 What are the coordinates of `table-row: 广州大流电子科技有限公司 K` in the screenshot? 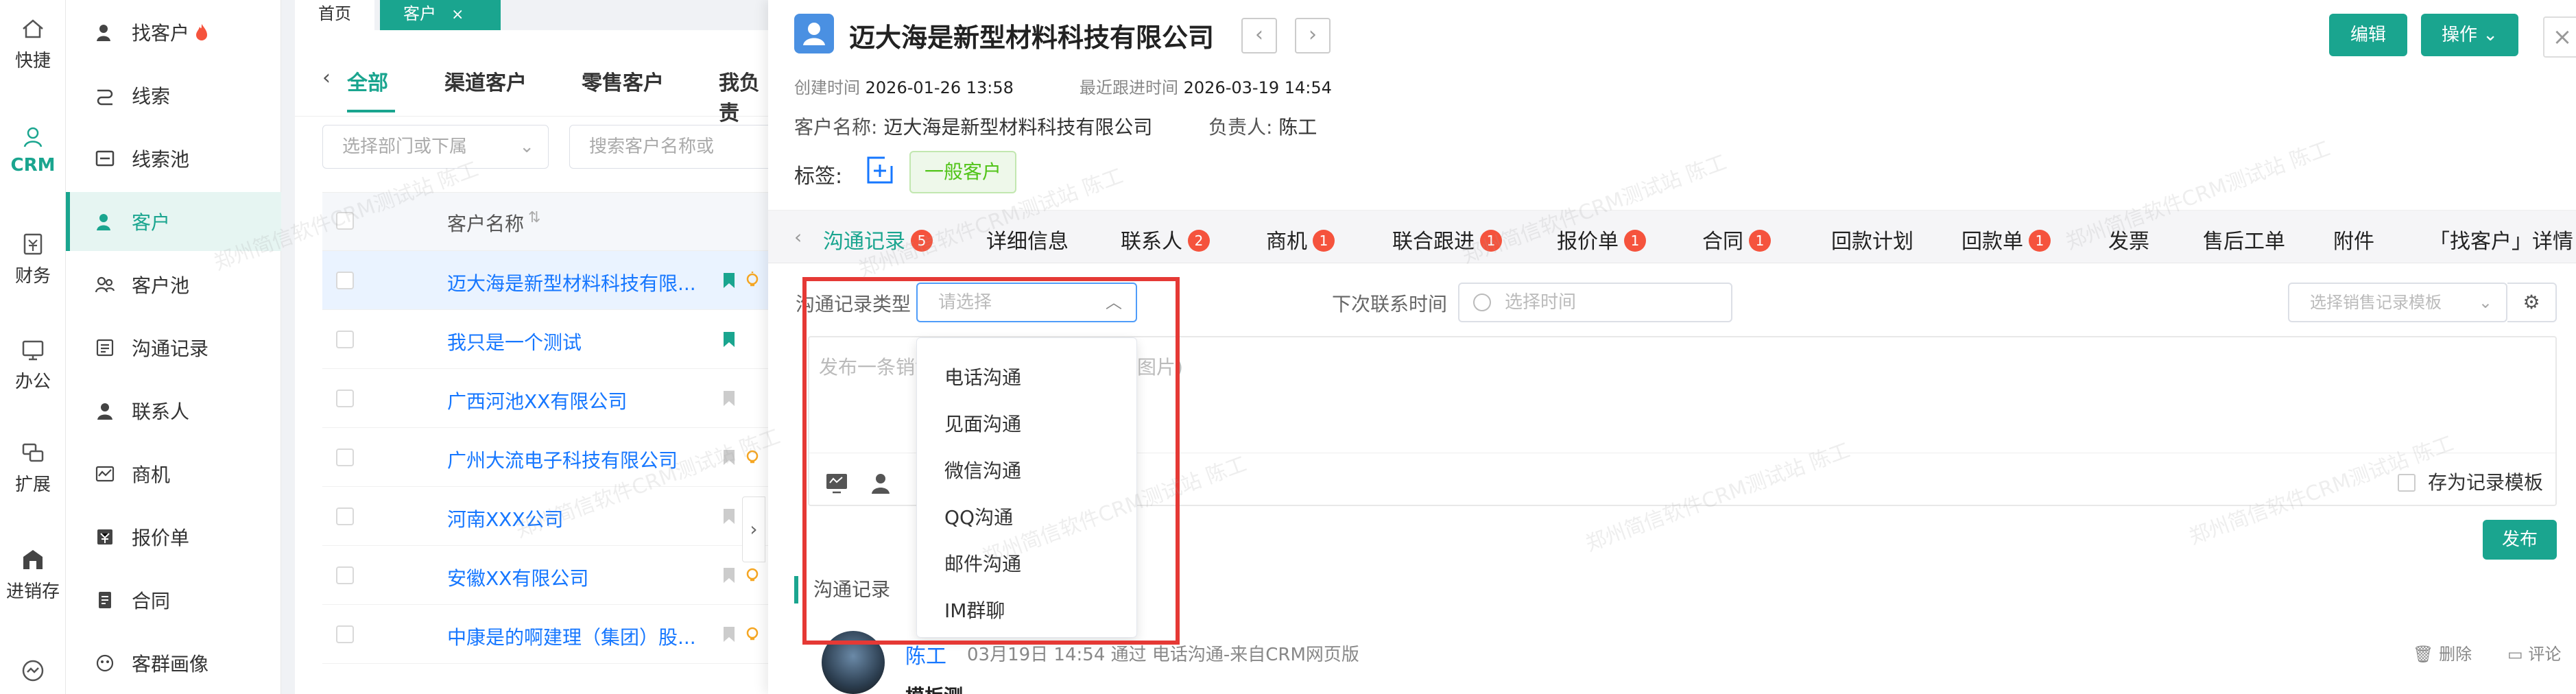 It's located at (545, 458).